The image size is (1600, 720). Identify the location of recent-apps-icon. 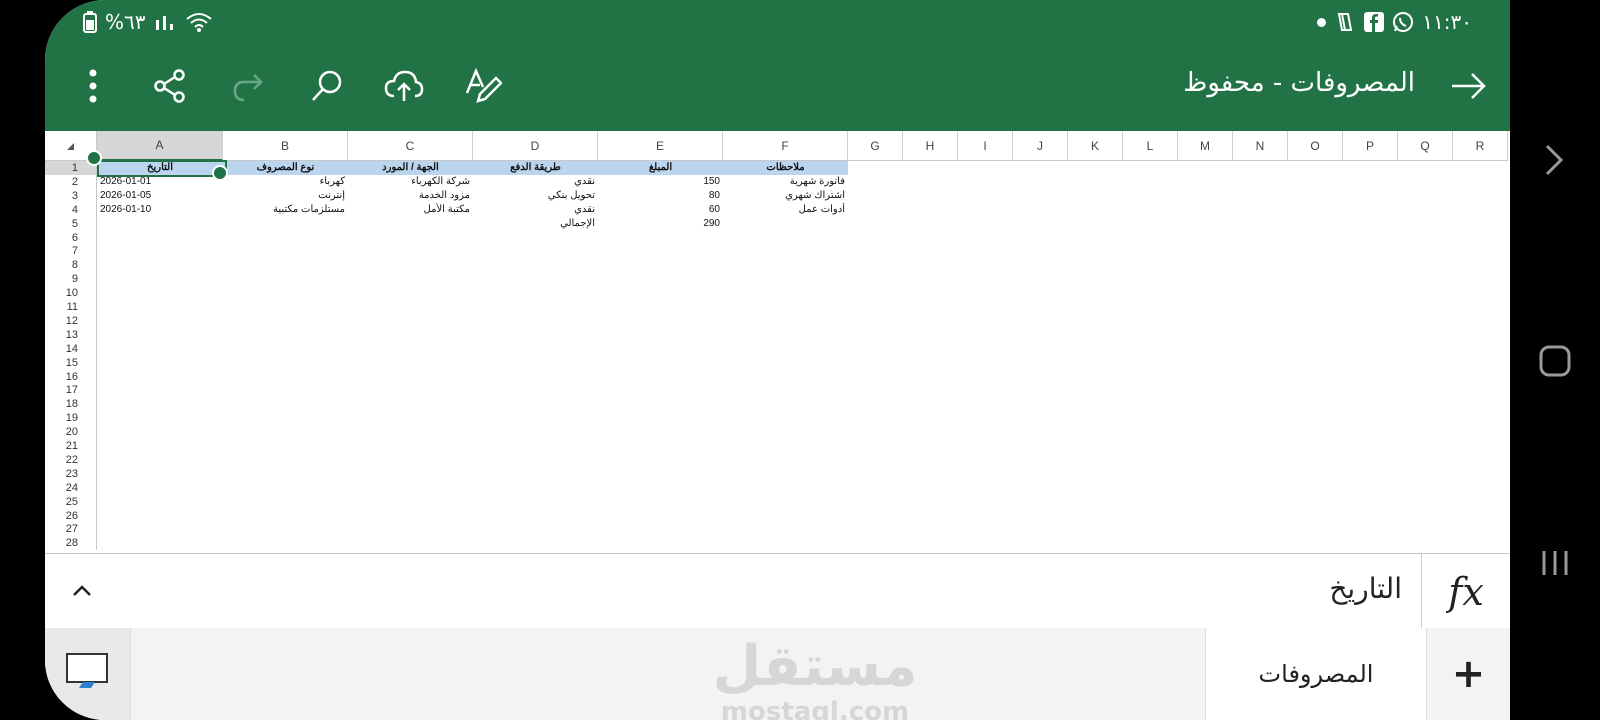
(1555, 563).